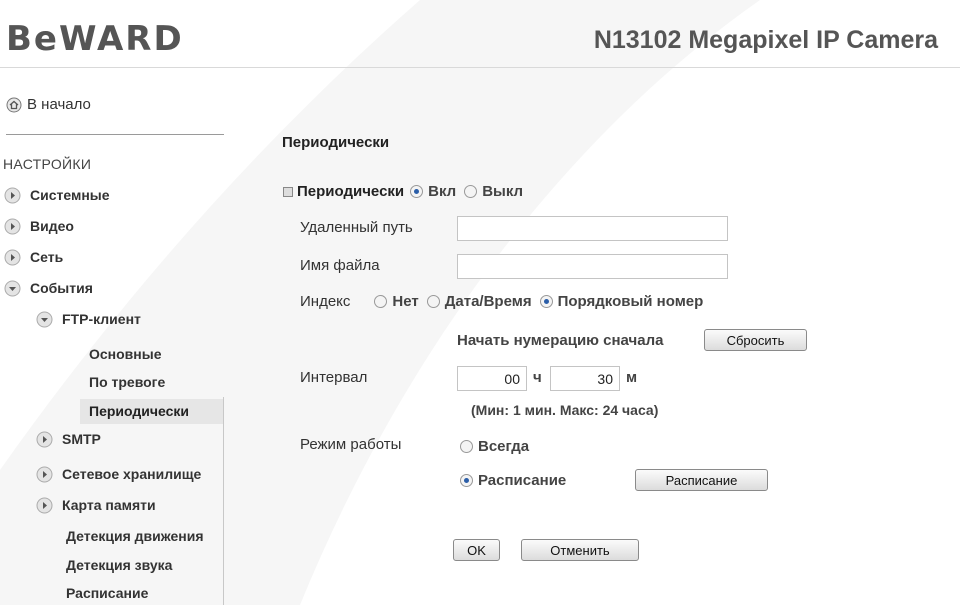 This screenshot has width=960, height=605. I want to click on index-label: Индекс, so click(325, 301).